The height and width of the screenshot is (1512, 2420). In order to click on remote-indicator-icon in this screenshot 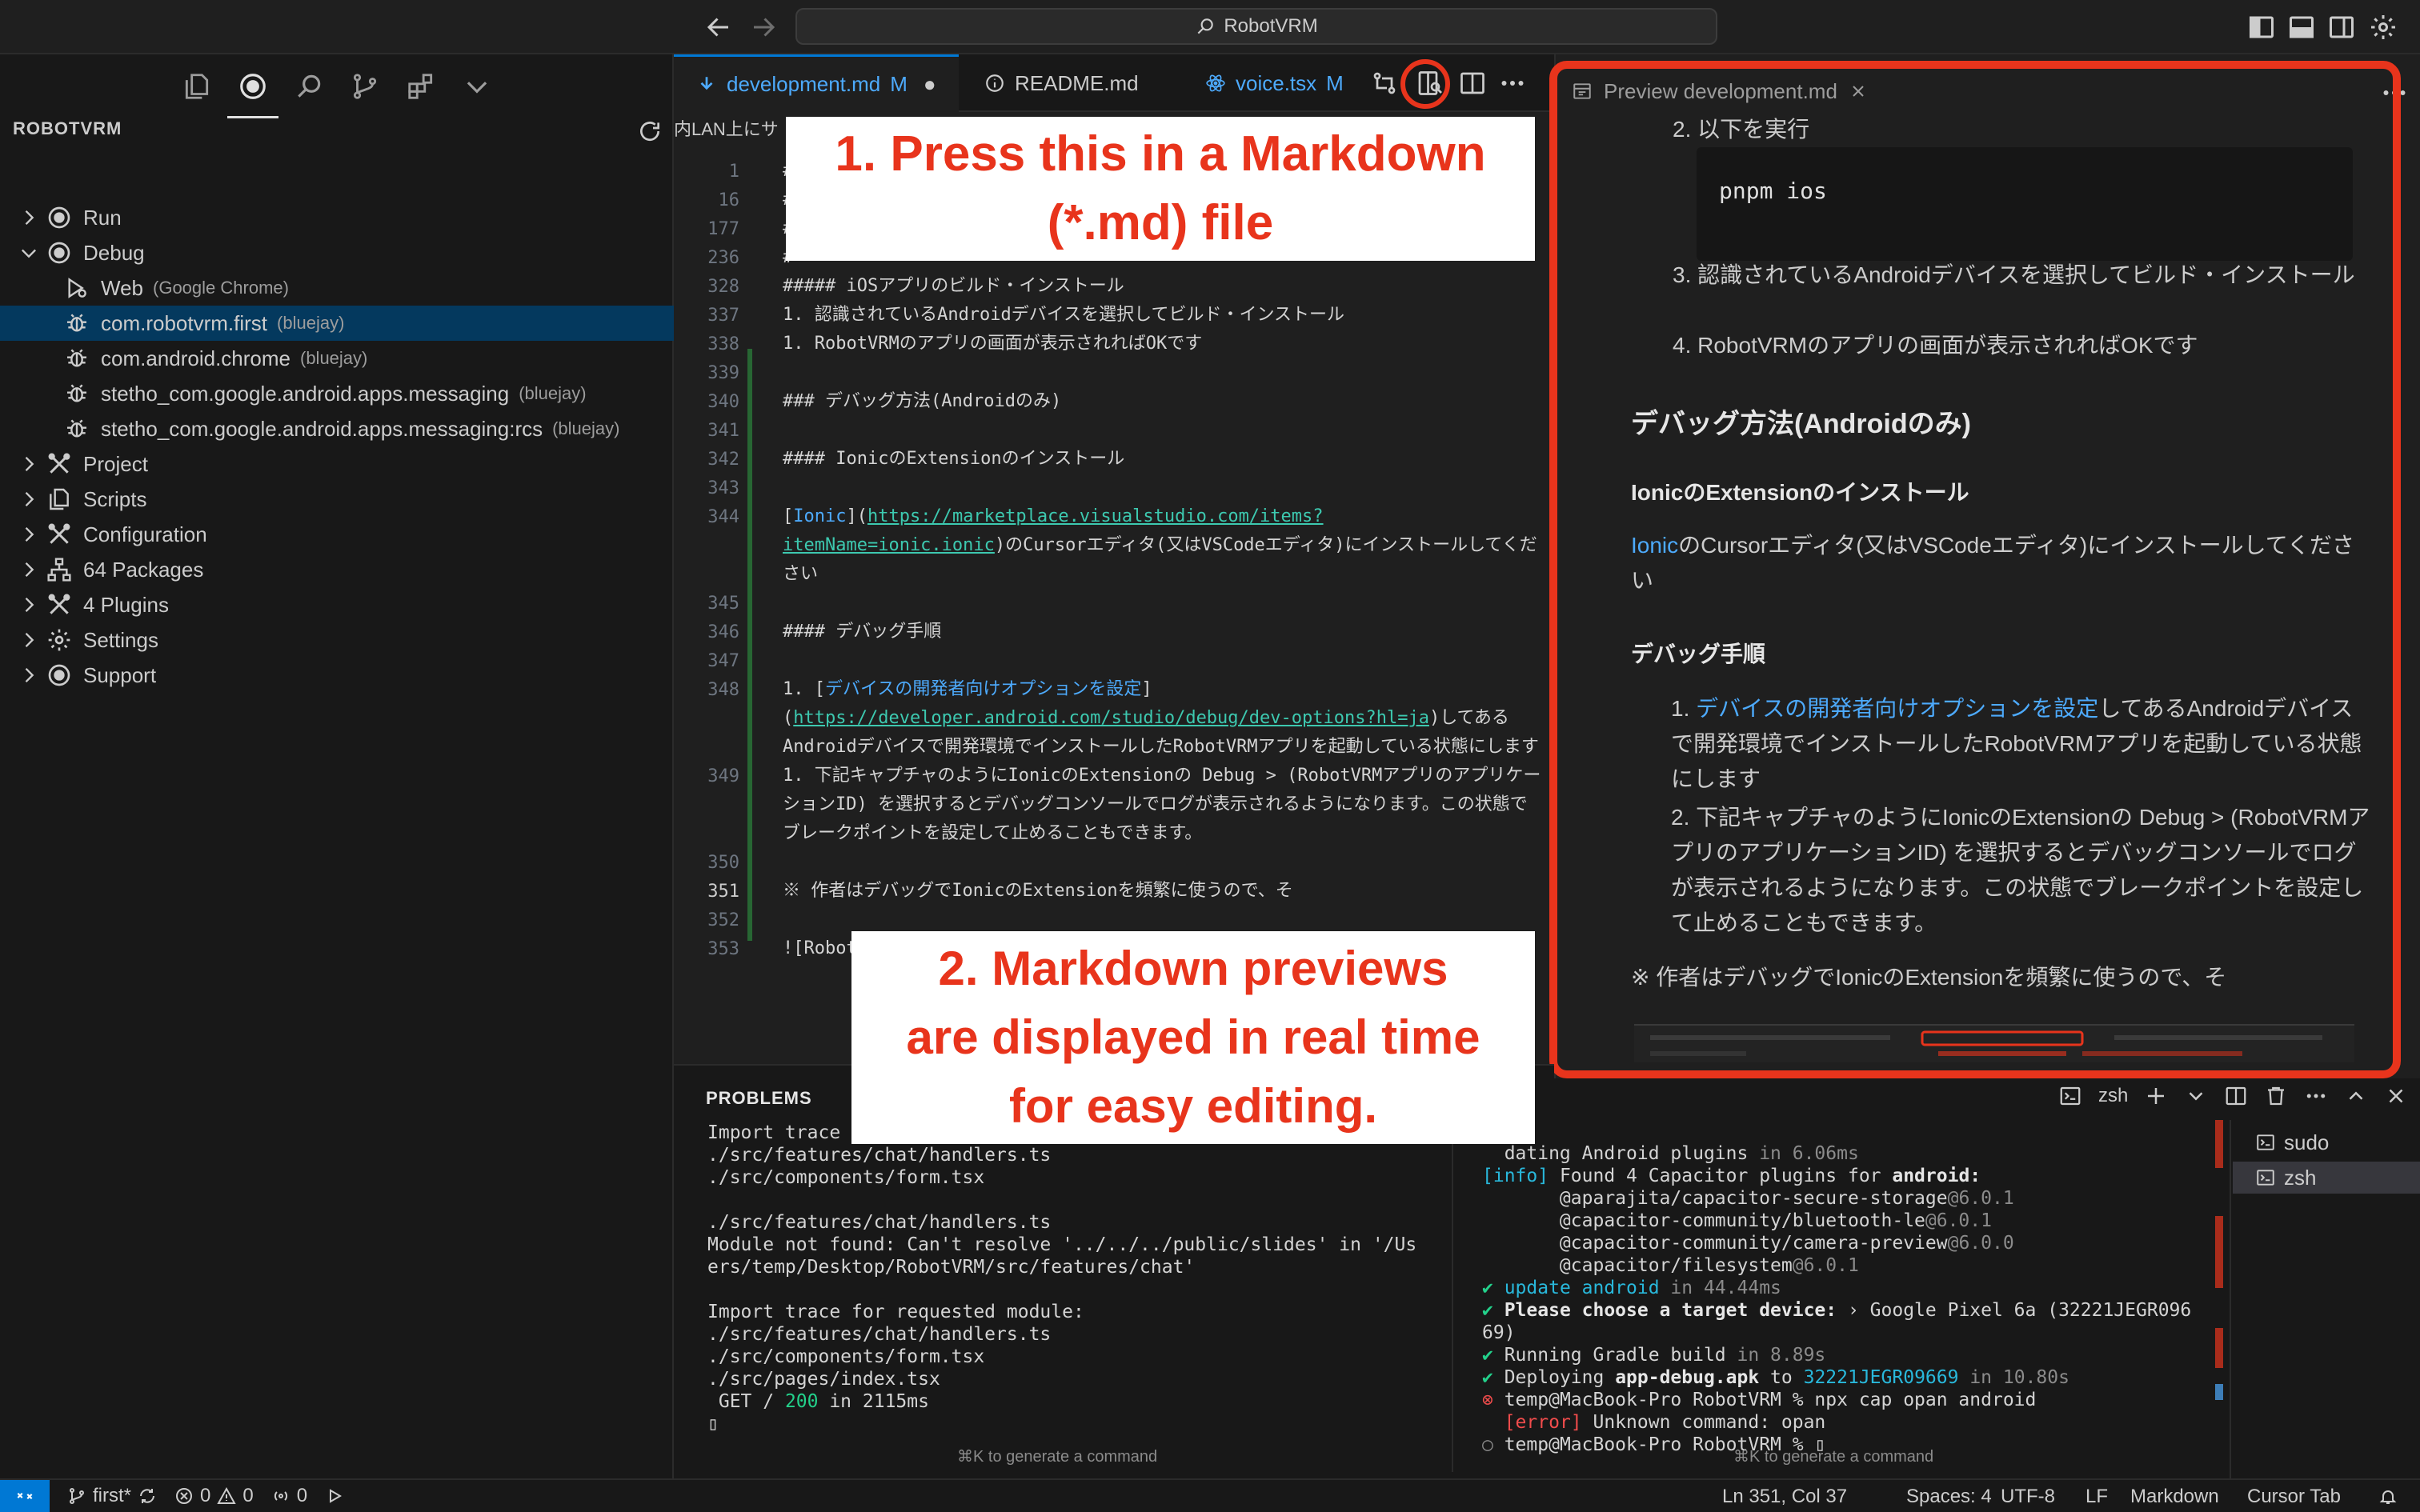, I will do `click(25, 1496)`.